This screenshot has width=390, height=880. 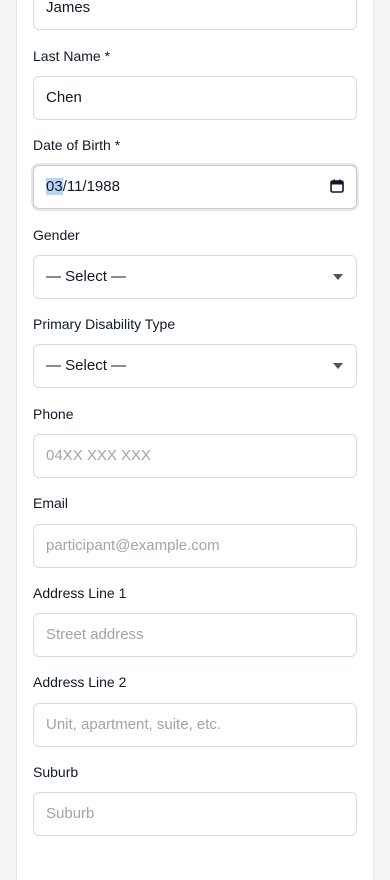 What do you see at coordinates (77, 145) in the screenshot?
I see `dob-label: Date of Birth *` at bounding box center [77, 145].